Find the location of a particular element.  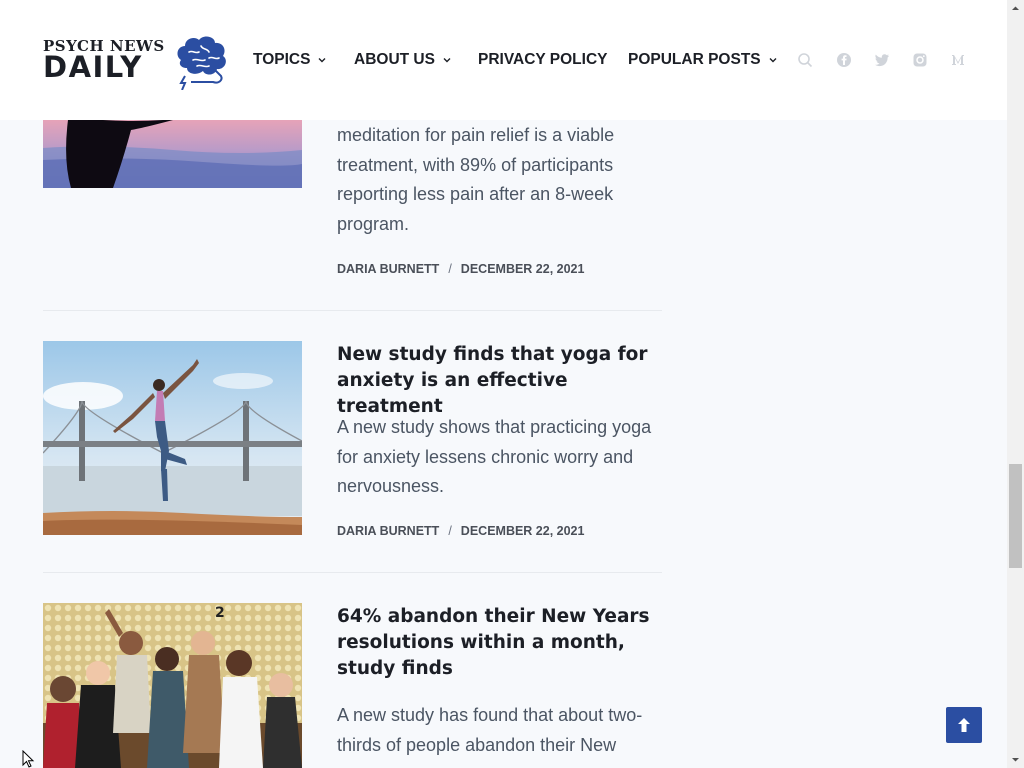

nav-about-us: ABOUT US is located at coordinates (402, 60).